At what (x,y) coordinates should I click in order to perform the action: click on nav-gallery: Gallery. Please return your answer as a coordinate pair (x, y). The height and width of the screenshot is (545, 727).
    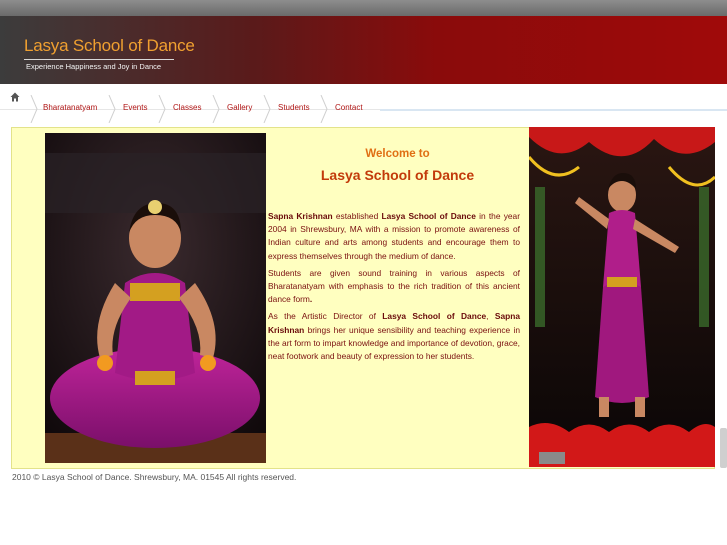
    Looking at the image, I should click on (239, 107).